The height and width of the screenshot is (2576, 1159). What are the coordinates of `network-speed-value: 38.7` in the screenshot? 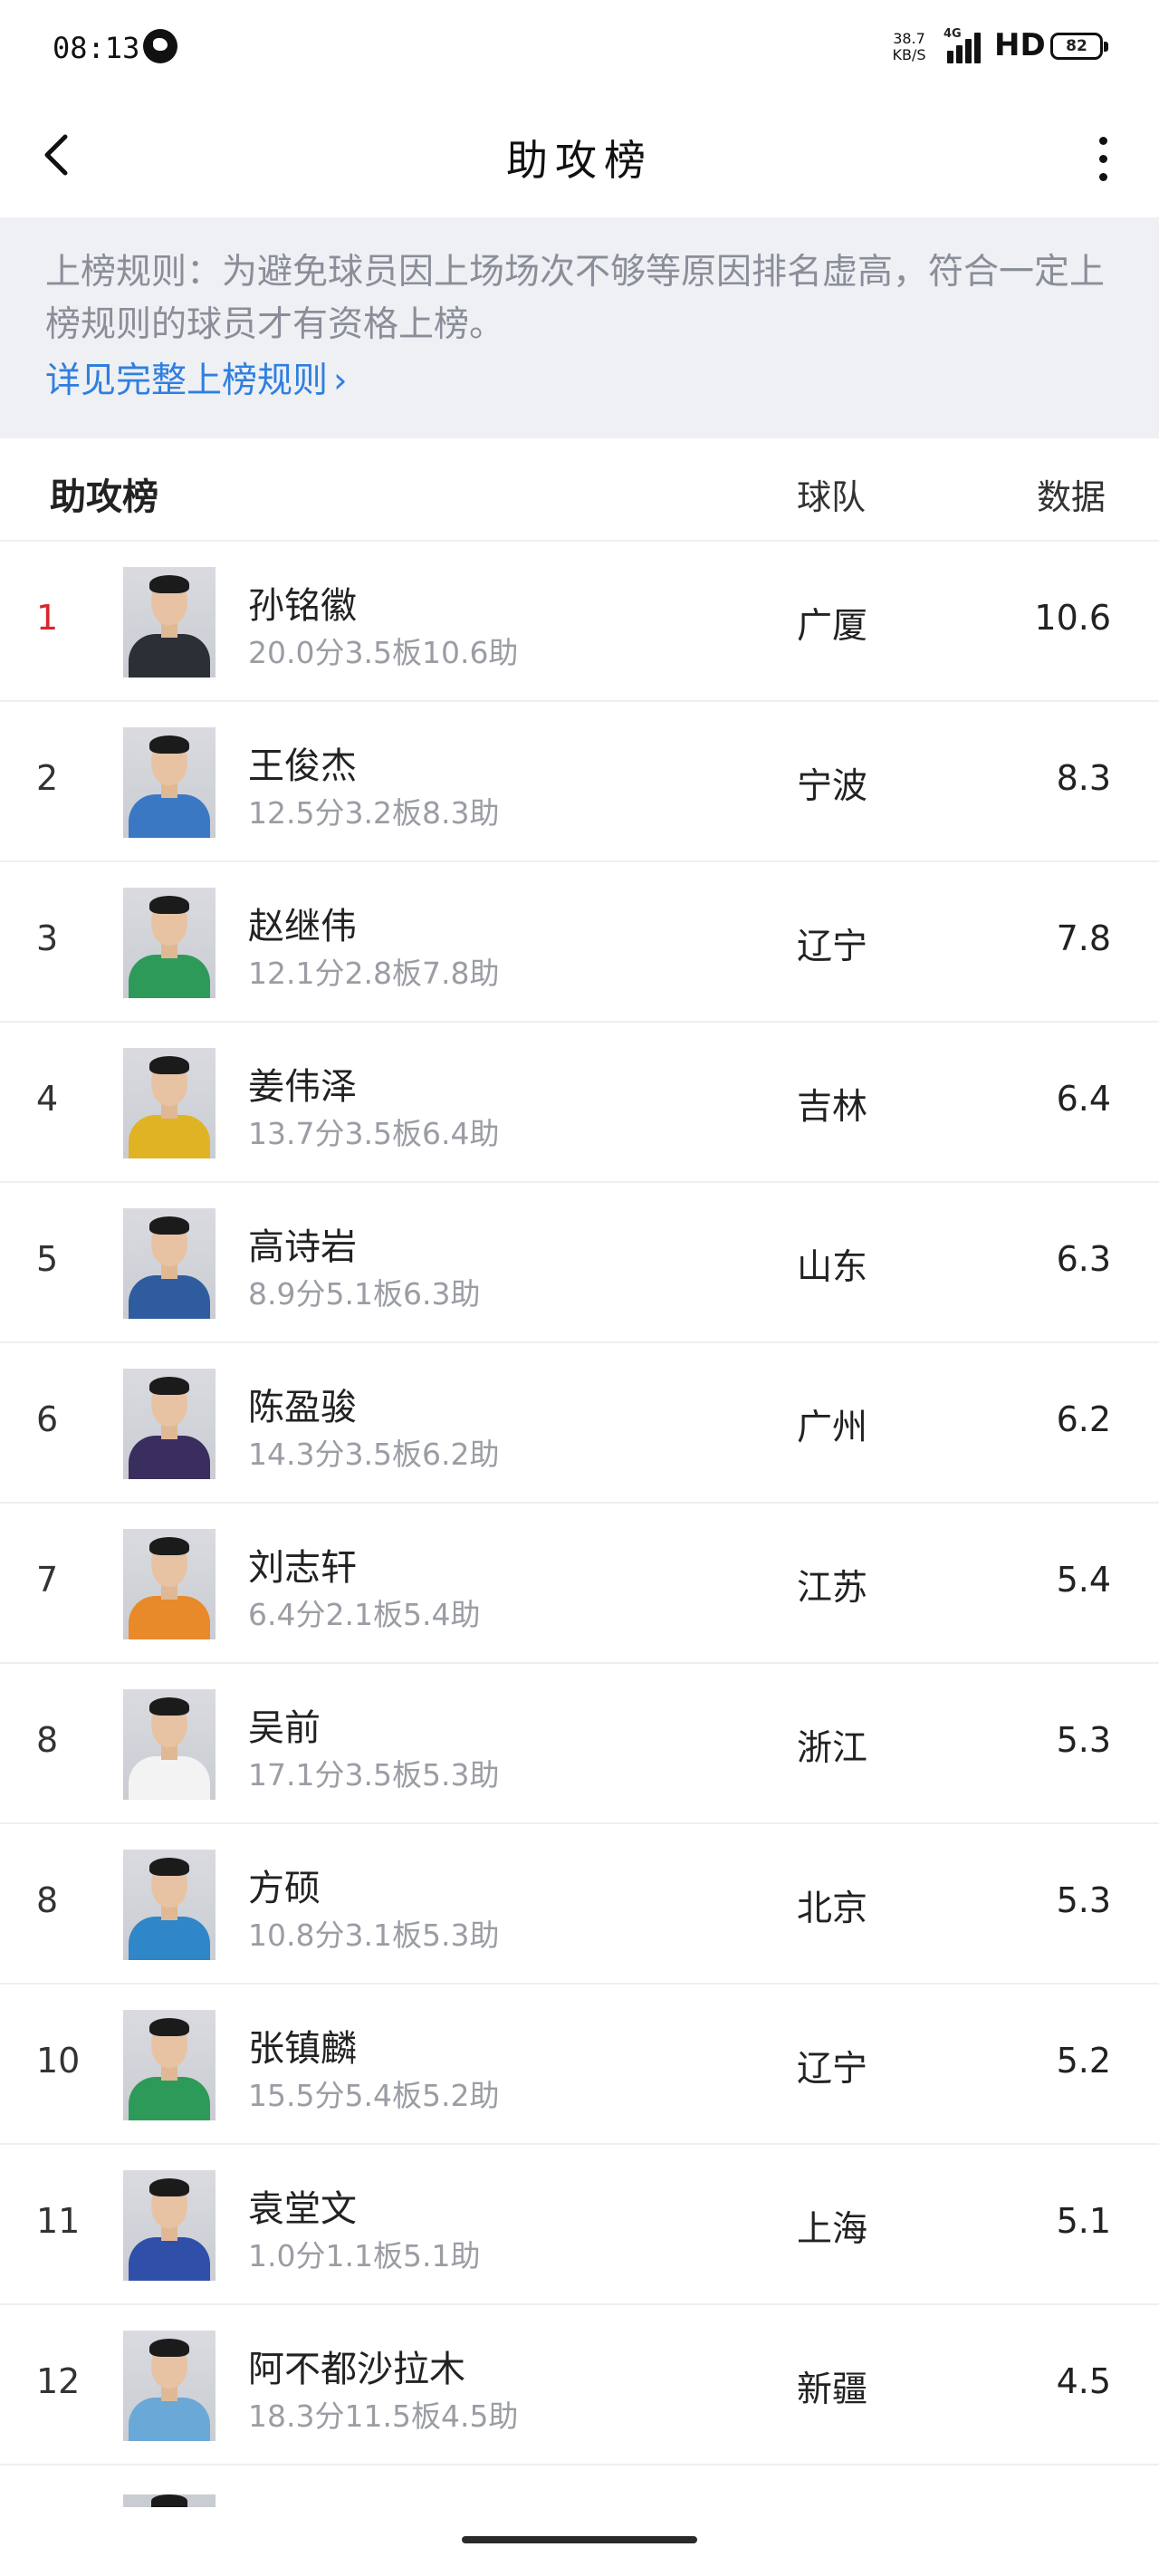 It's located at (909, 38).